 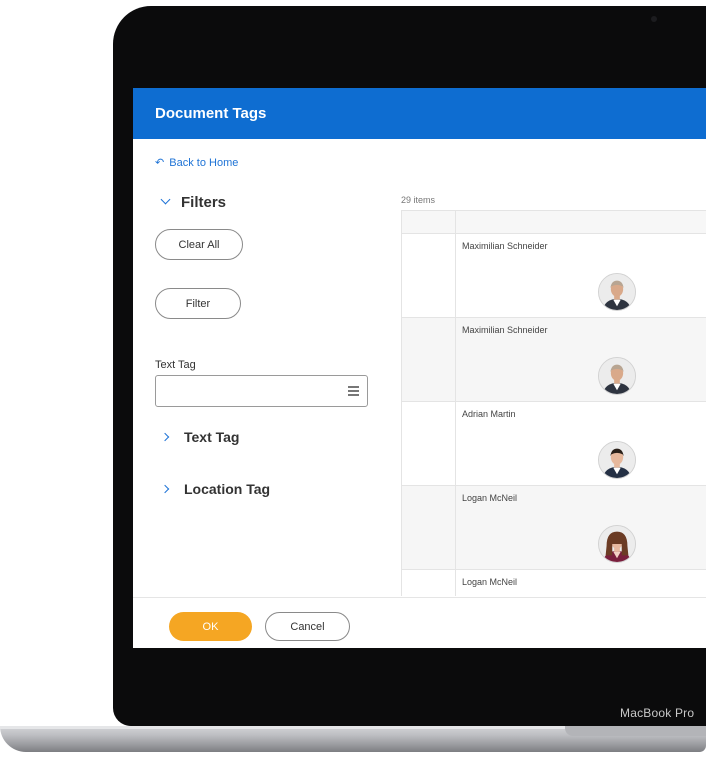 I want to click on filters-title: Filters, so click(x=204, y=202).